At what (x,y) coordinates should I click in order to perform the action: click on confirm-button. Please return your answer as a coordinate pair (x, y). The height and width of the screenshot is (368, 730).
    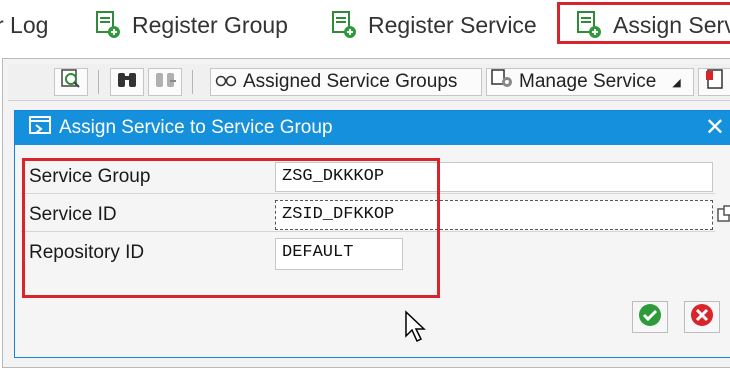
    Looking at the image, I should click on (650, 317).